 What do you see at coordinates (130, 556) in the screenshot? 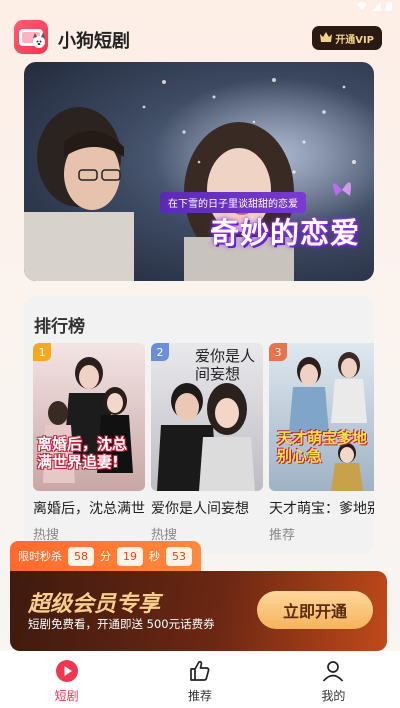
I see `countdown-minutes: 19` at bounding box center [130, 556].